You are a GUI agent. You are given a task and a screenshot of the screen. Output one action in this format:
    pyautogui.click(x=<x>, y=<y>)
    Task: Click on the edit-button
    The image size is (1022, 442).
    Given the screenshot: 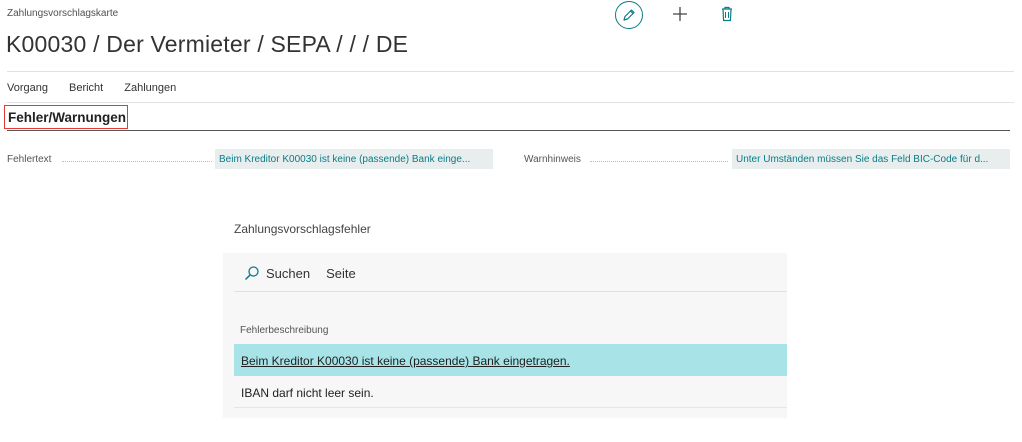 What is the action you would take?
    pyautogui.click(x=629, y=15)
    